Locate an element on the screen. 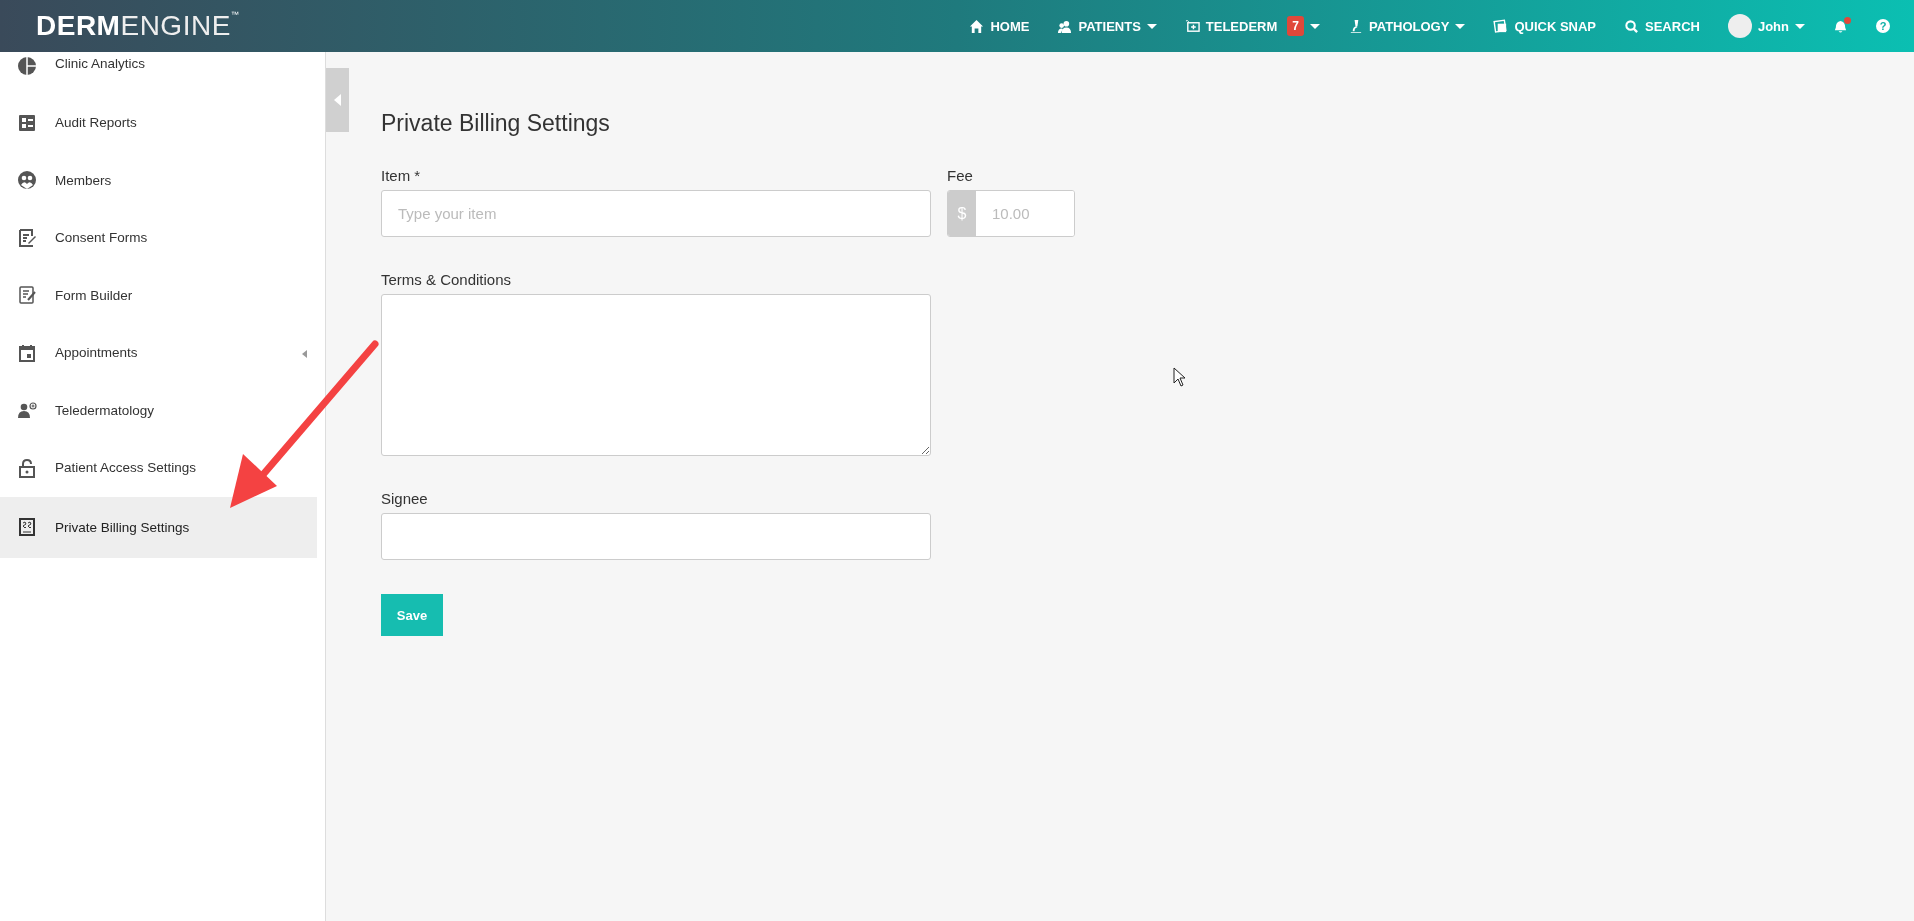  search-icon is located at coordinates (1632, 26).